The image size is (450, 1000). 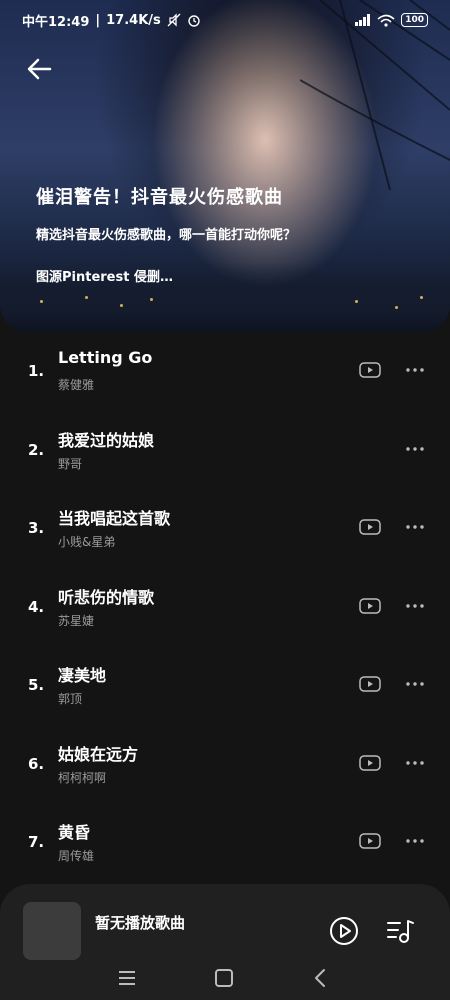 I want to click on song-index: 7., so click(x=36, y=842).